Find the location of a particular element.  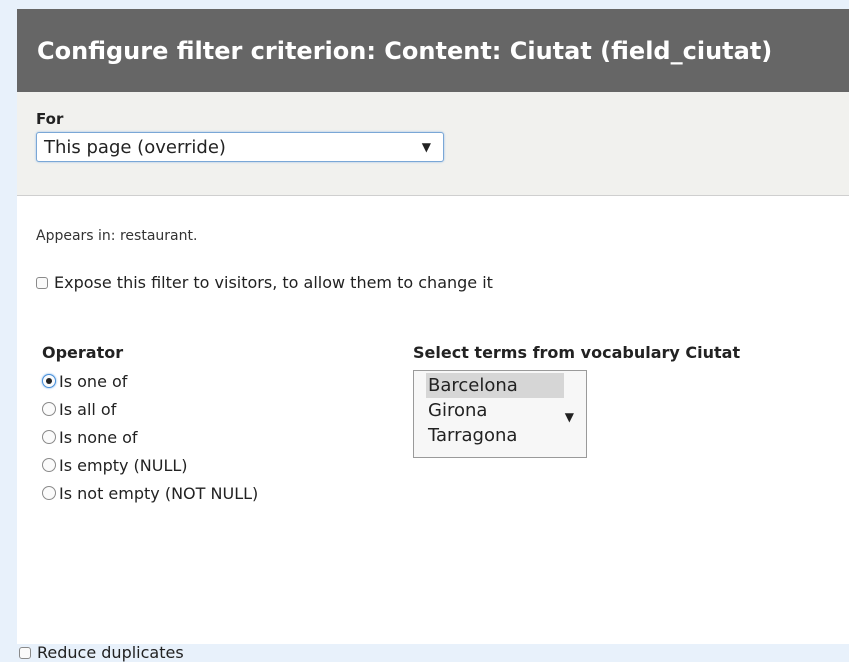

operator-radio-is-none-of is located at coordinates (49, 437).